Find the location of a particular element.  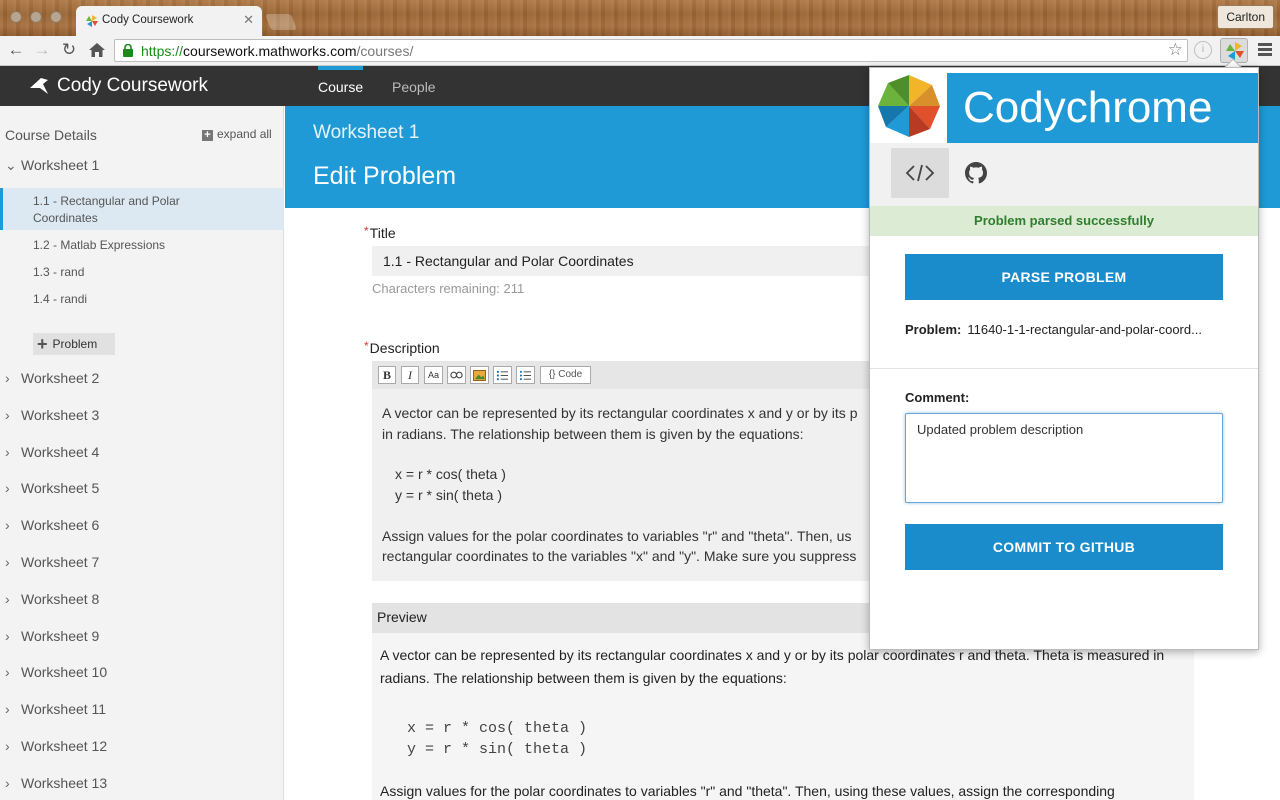

characters-remaining: Characters remaining: 211 is located at coordinates (448, 288).